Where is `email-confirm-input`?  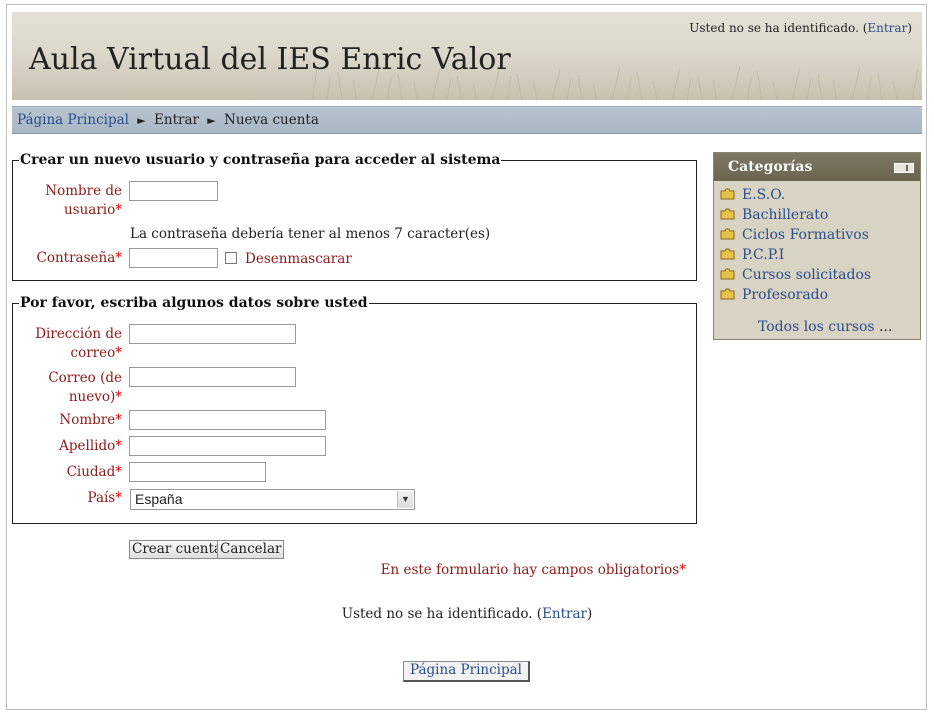 email-confirm-input is located at coordinates (212, 377).